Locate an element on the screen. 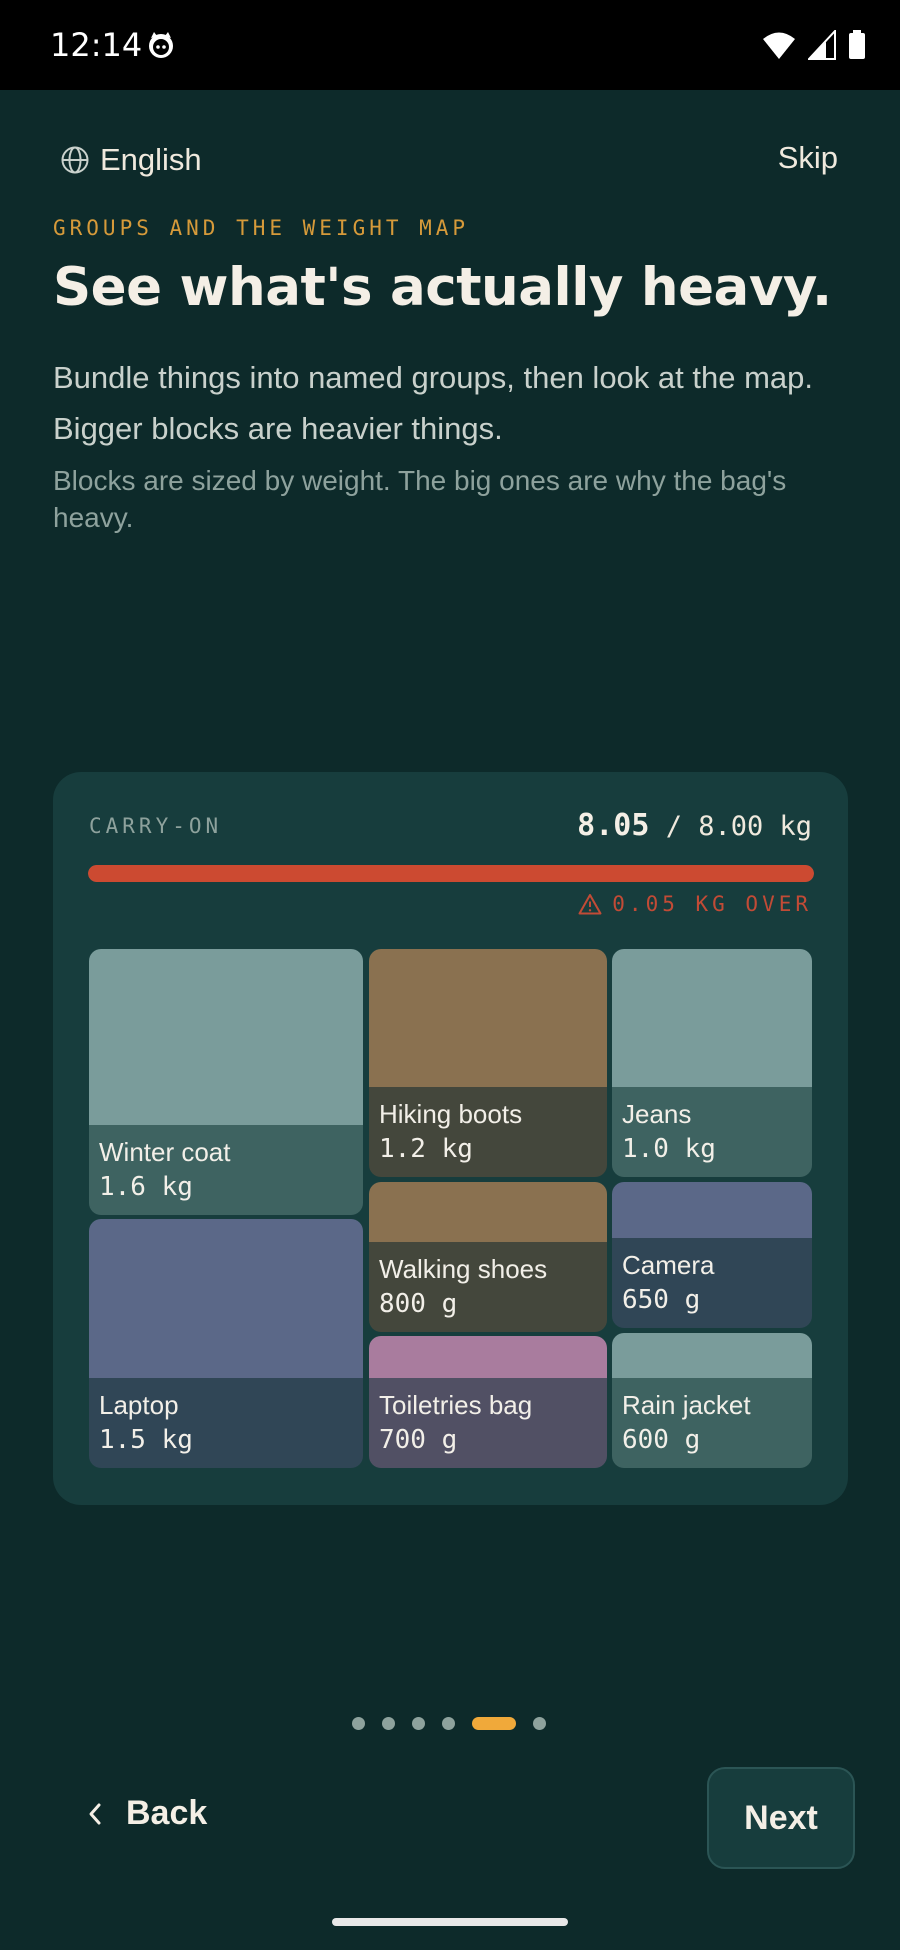 This screenshot has height=1950, width=900. page-indicator is located at coordinates (449, 1723).